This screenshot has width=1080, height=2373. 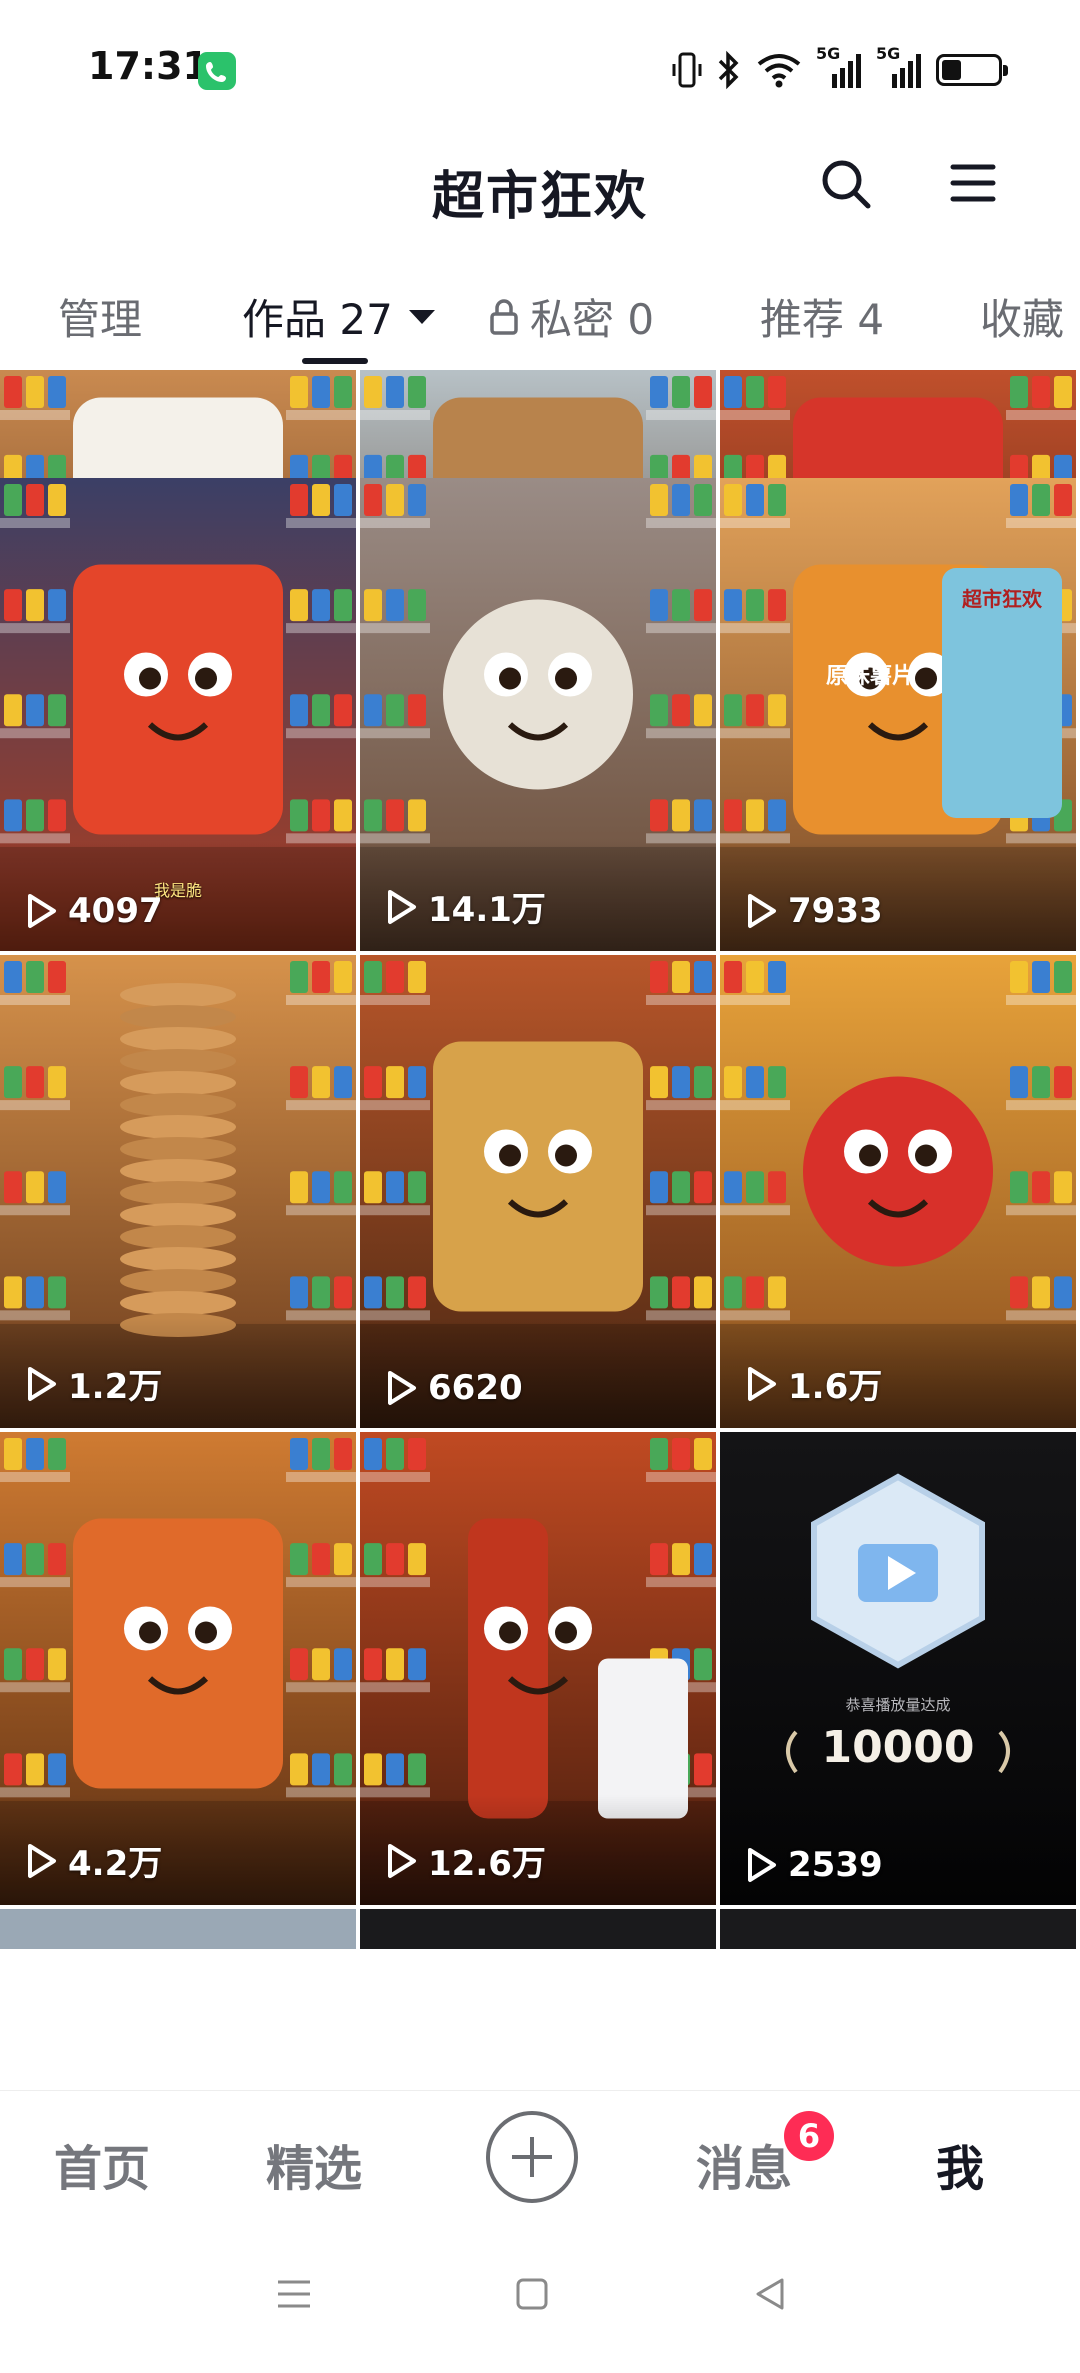 I want to click on tab-private: 私密 0, so click(x=571, y=316).